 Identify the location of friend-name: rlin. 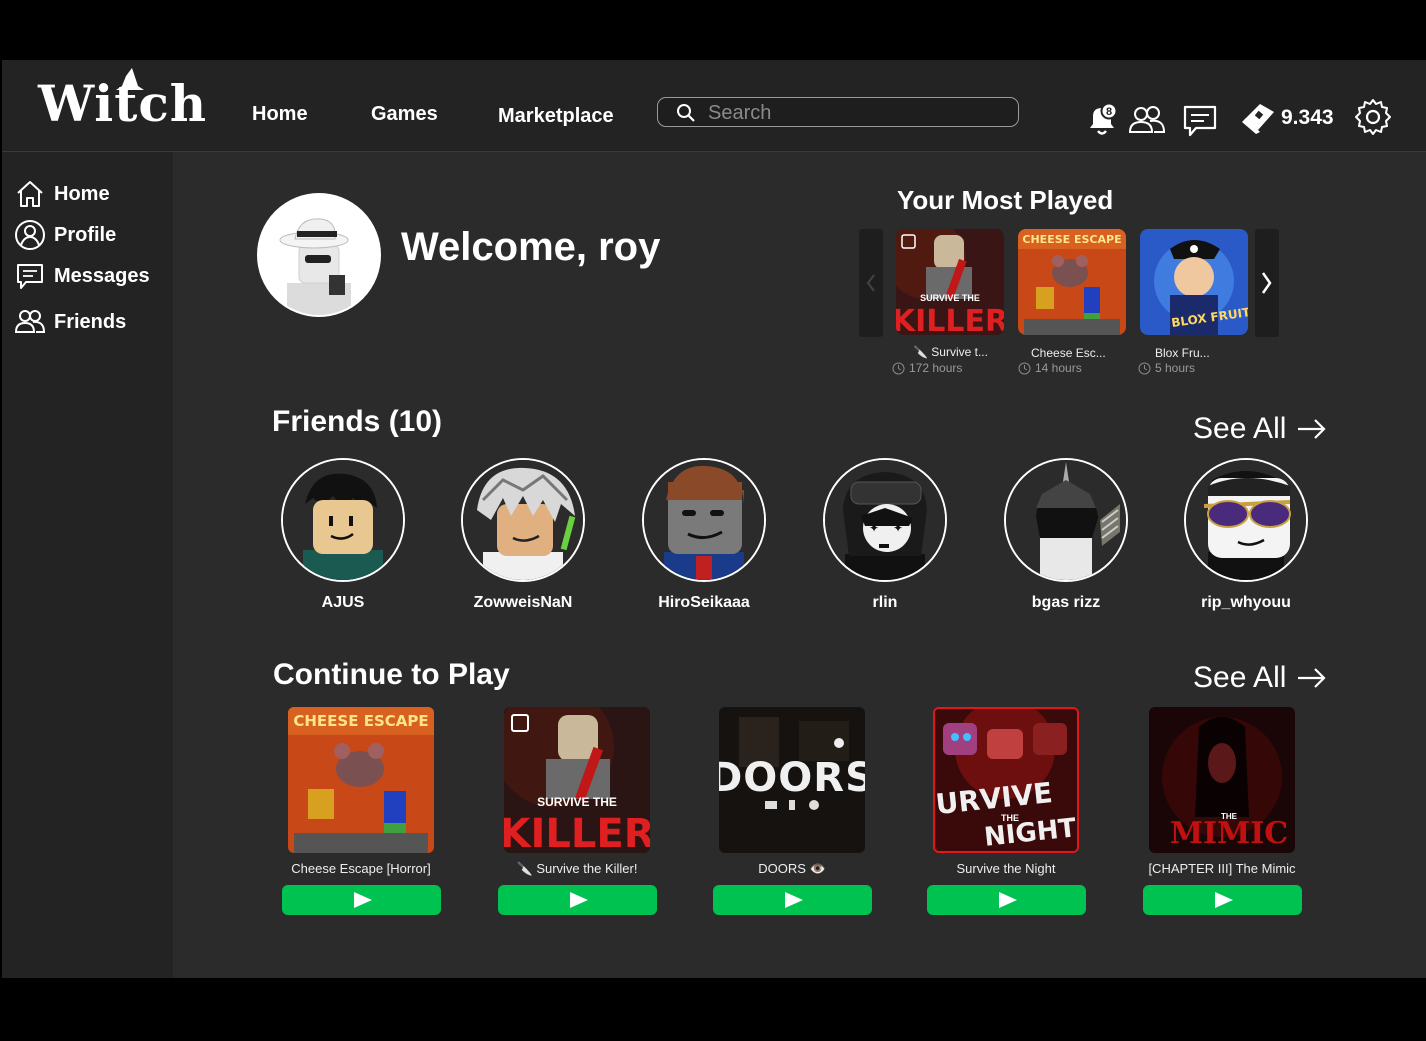
(885, 603).